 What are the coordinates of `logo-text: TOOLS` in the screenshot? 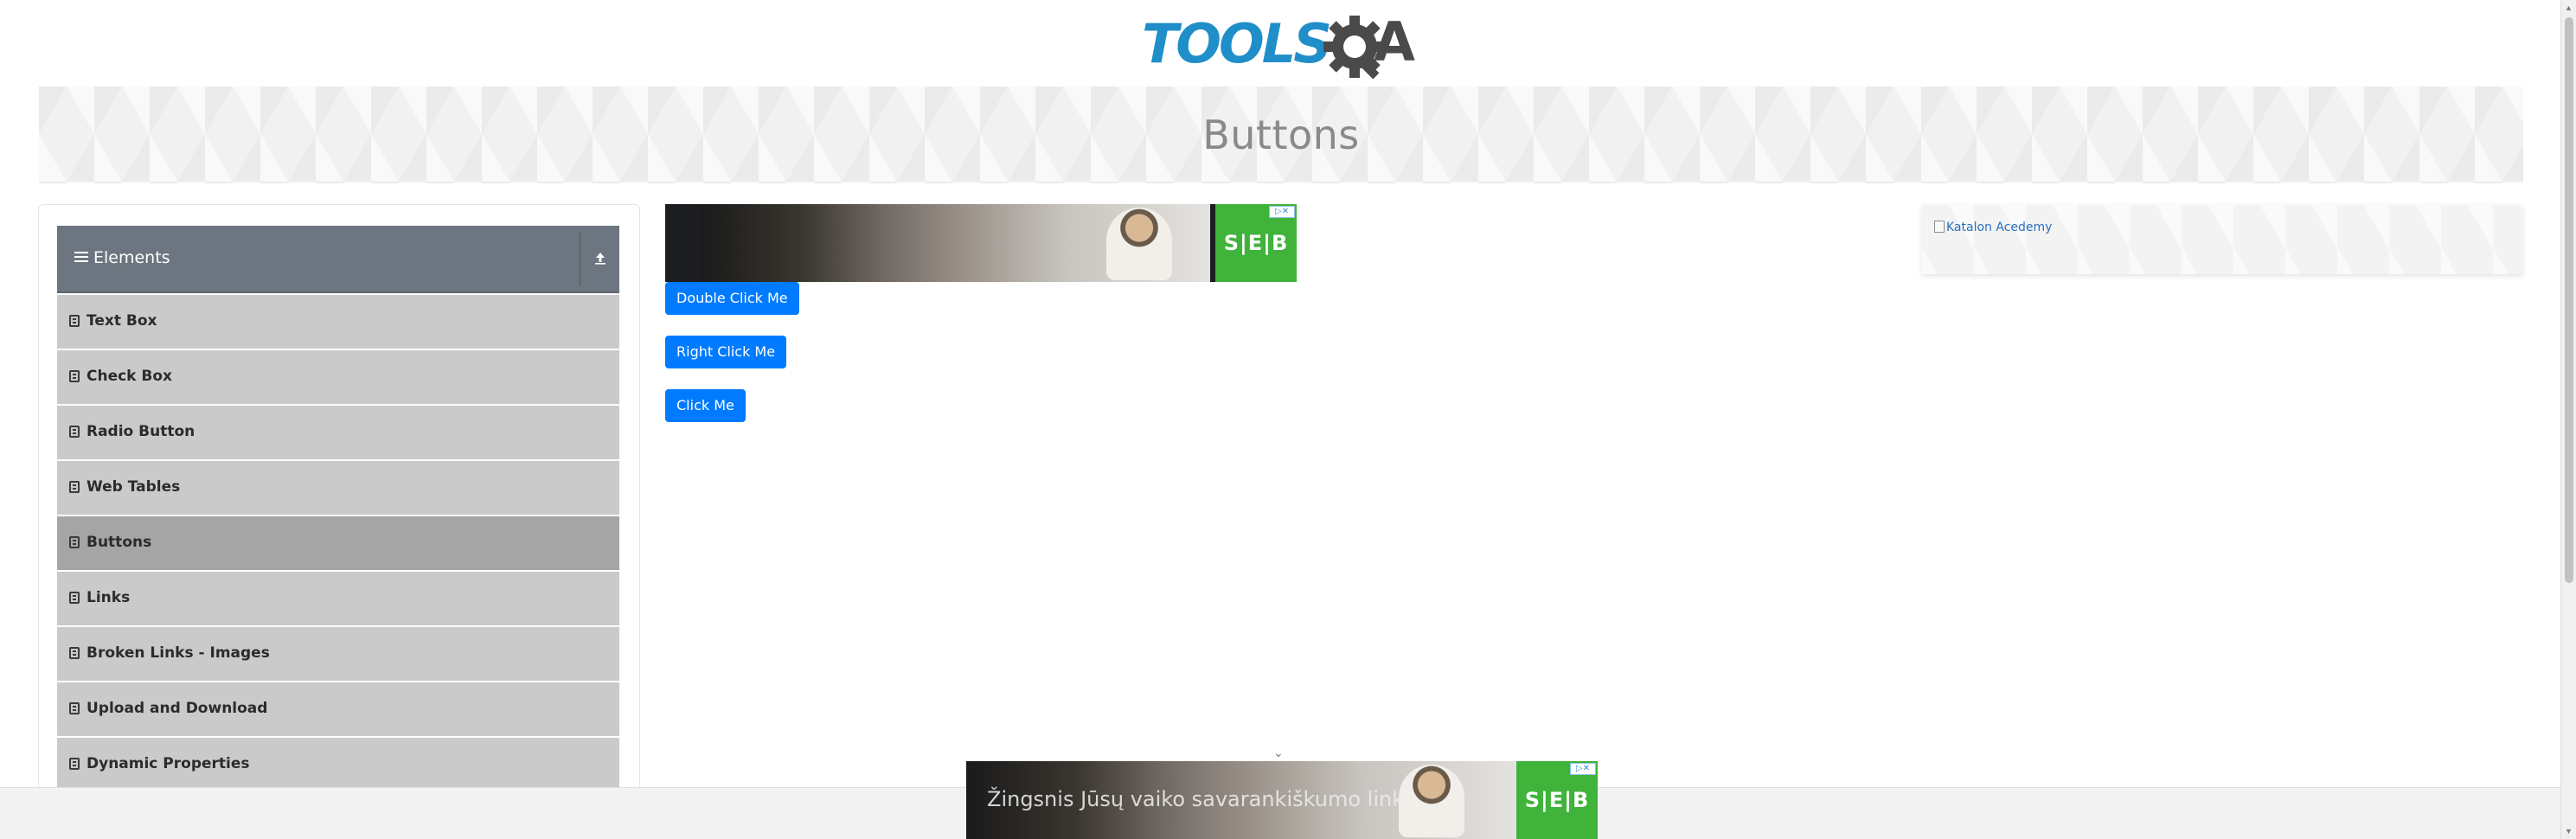 It's located at (1237, 43).